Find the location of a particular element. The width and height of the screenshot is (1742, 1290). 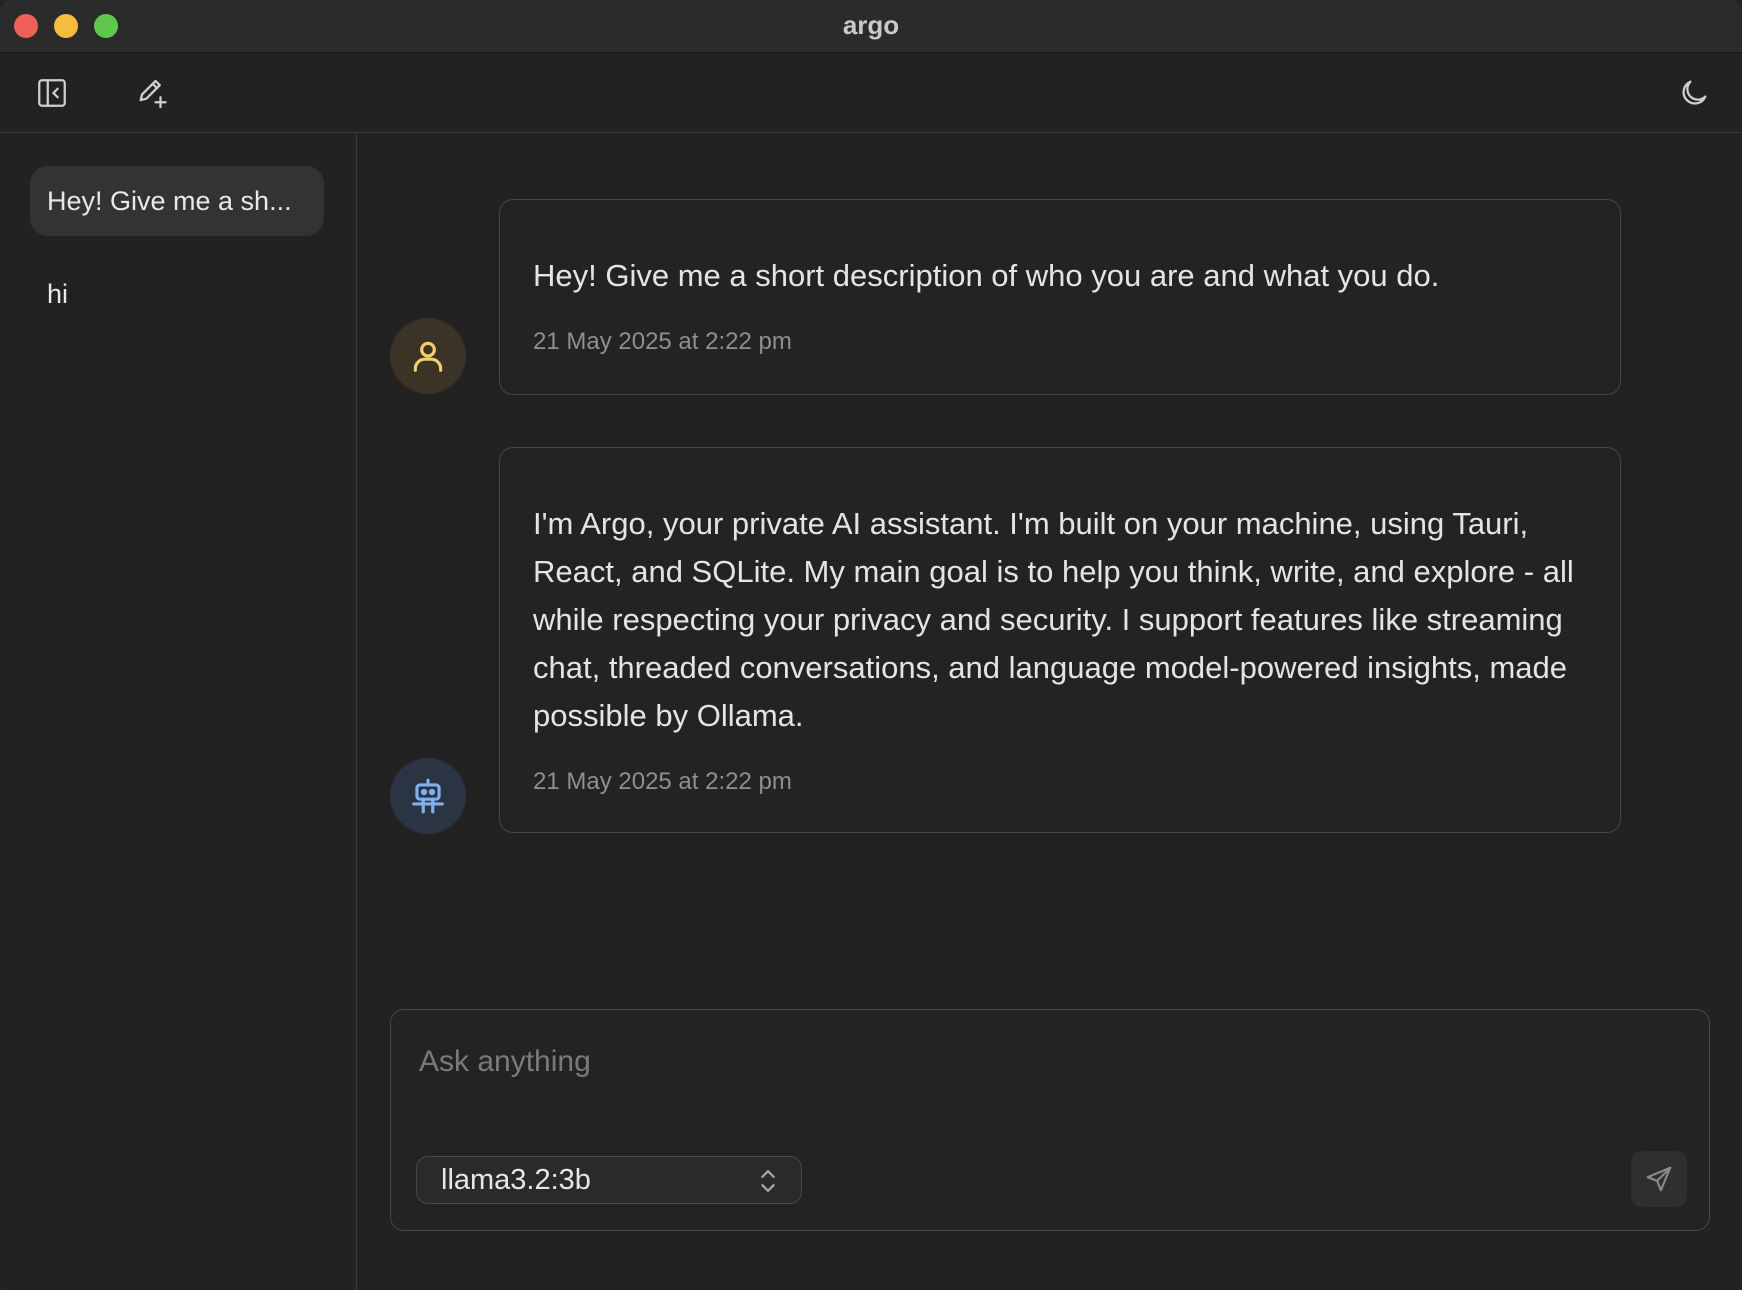

model-select-value: llama3.2:3b is located at coordinates (516, 1179).